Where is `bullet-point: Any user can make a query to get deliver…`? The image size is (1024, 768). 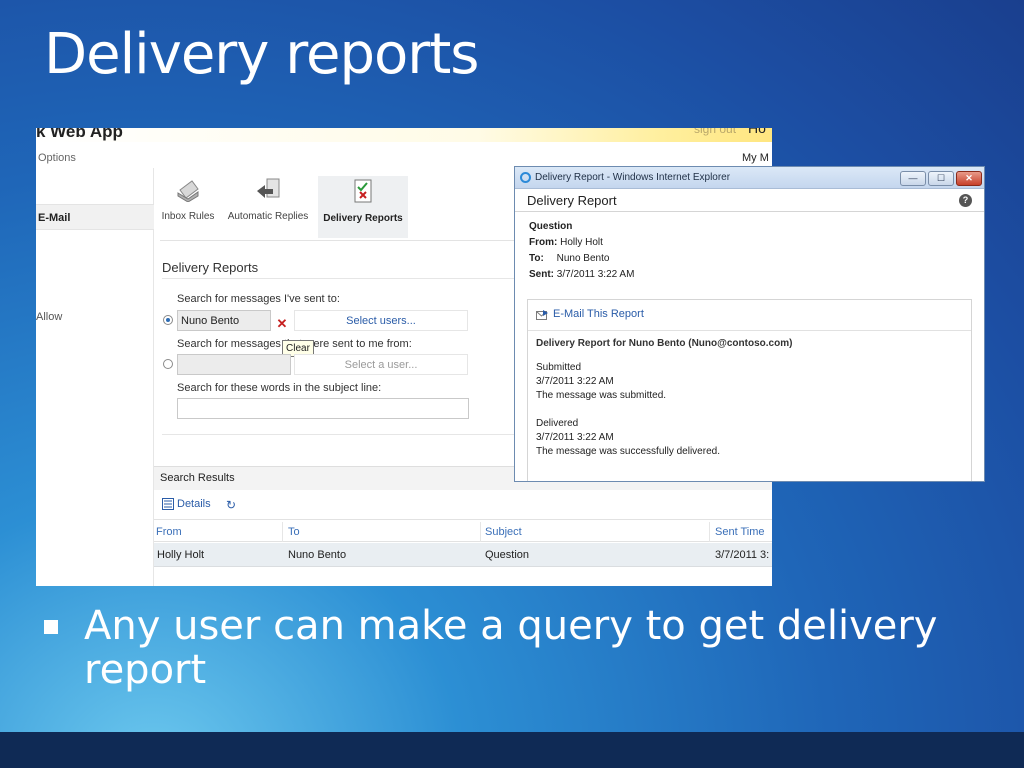
bullet-point: Any user can make a query to get deliver… is located at coordinates (514, 648).